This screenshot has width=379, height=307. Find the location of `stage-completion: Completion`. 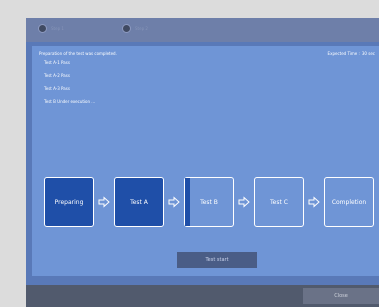

stage-completion: Completion is located at coordinates (349, 202).